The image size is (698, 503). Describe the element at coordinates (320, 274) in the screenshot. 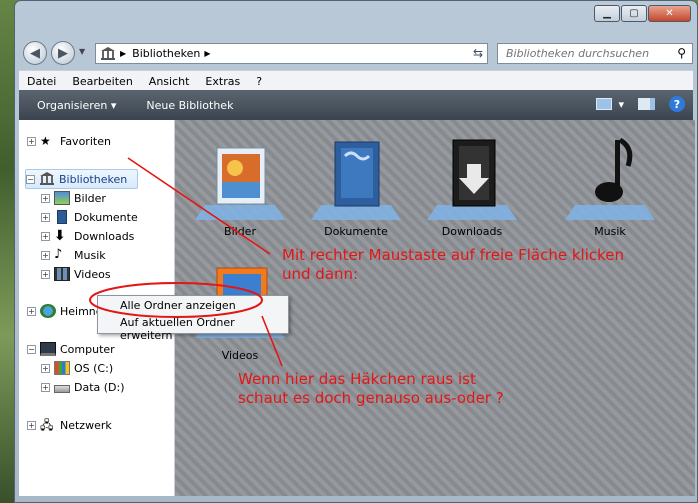

I see `annotation-line: und dann:` at that location.